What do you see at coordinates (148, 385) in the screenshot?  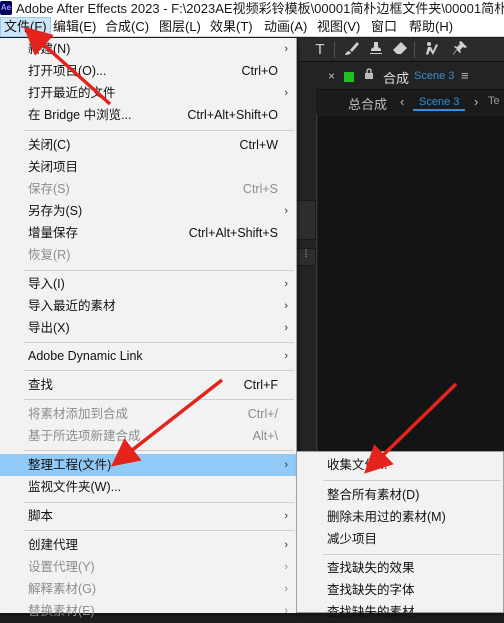 I see `menu-item-find: 查找 Ctrl+F` at bounding box center [148, 385].